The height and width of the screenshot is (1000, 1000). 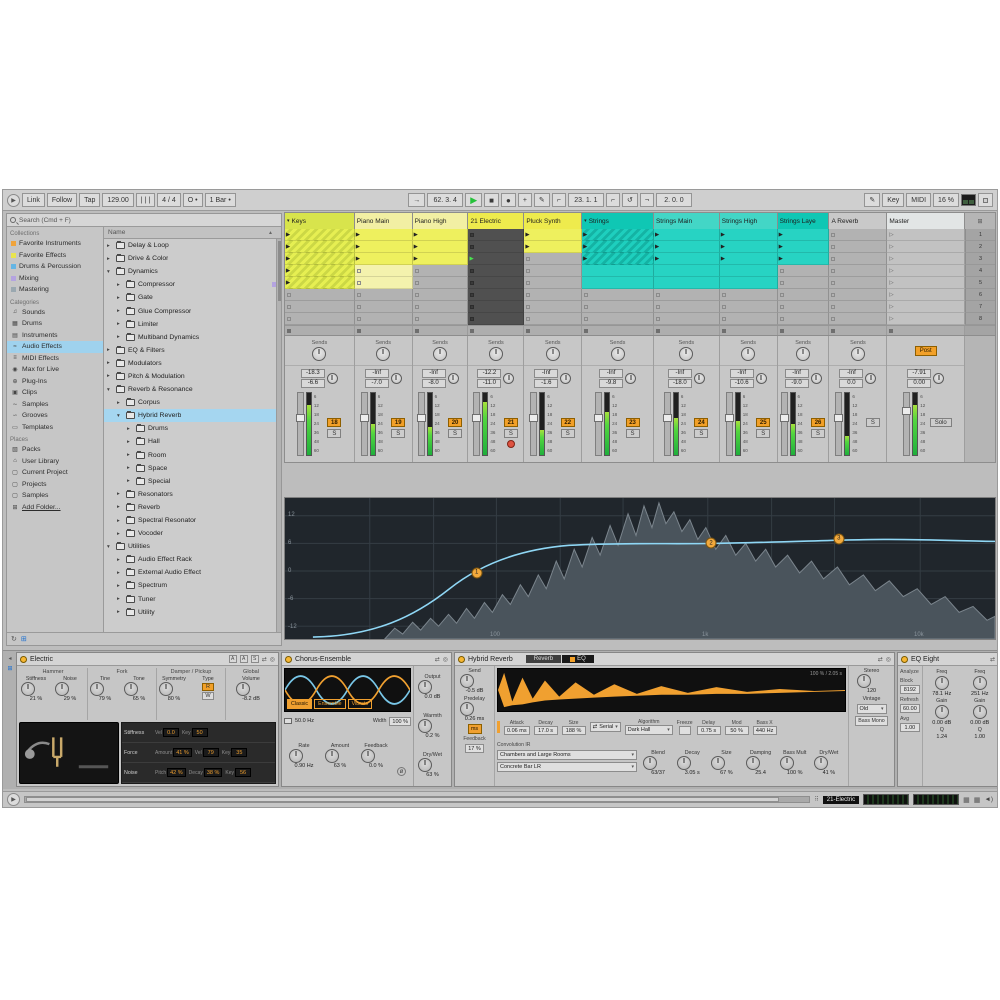 What do you see at coordinates (858, 221) in the screenshot?
I see `track-header-a-reverb: A Reverb` at bounding box center [858, 221].